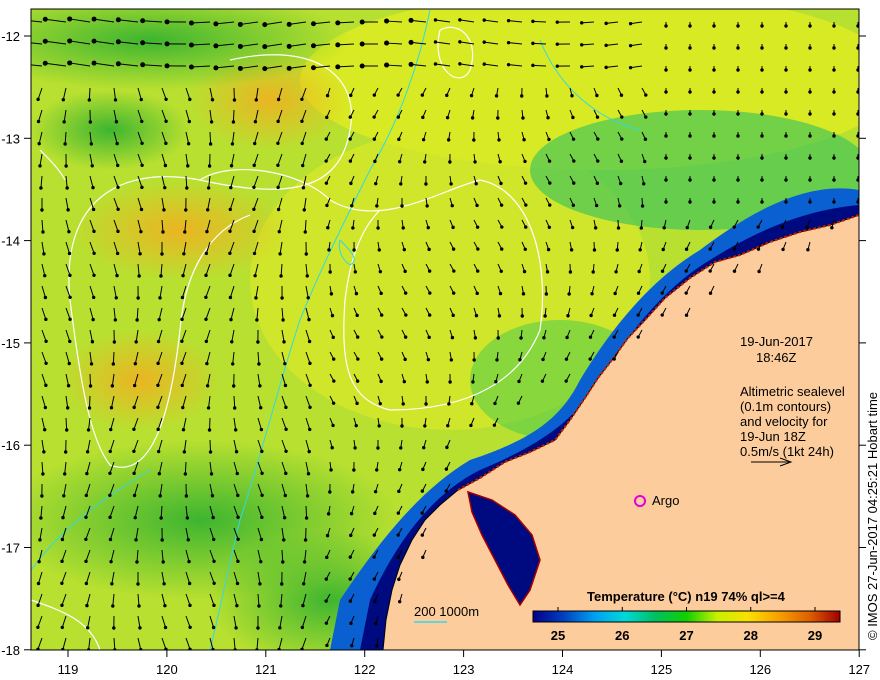 Image resolution: width=880 pixels, height=680 pixels. I want to click on colorbar-tick-label: 25, so click(558, 635).